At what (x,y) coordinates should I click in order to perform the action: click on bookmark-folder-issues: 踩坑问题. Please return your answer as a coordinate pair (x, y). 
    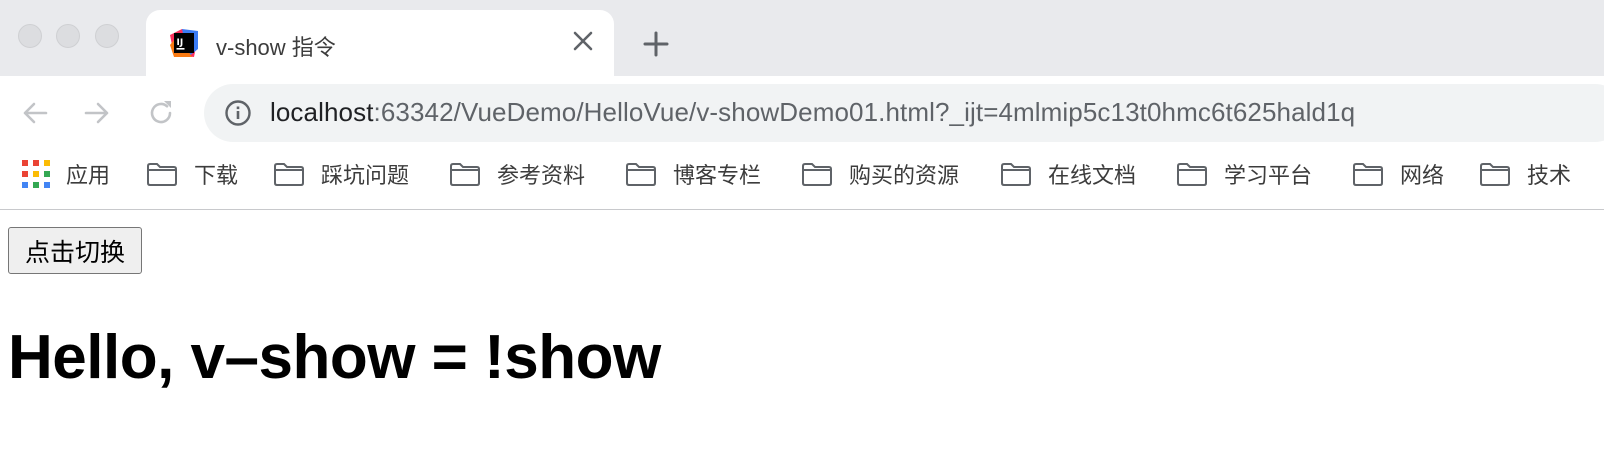
    Looking at the image, I should click on (341, 174).